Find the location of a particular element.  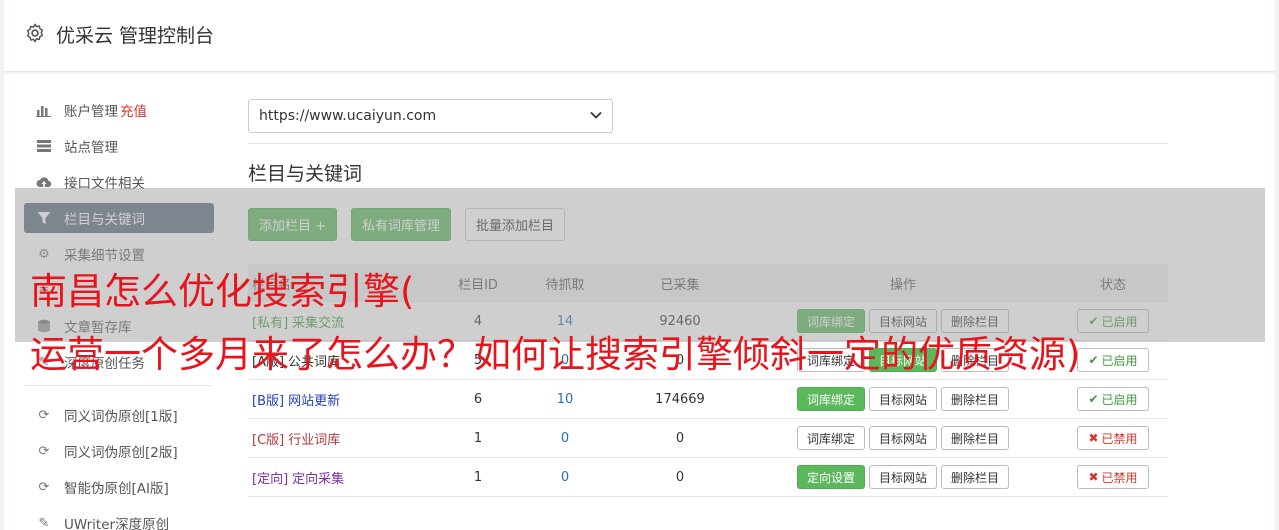

sidebar-item-label: 智能伪原创[AI版] is located at coordinates (116, 489).